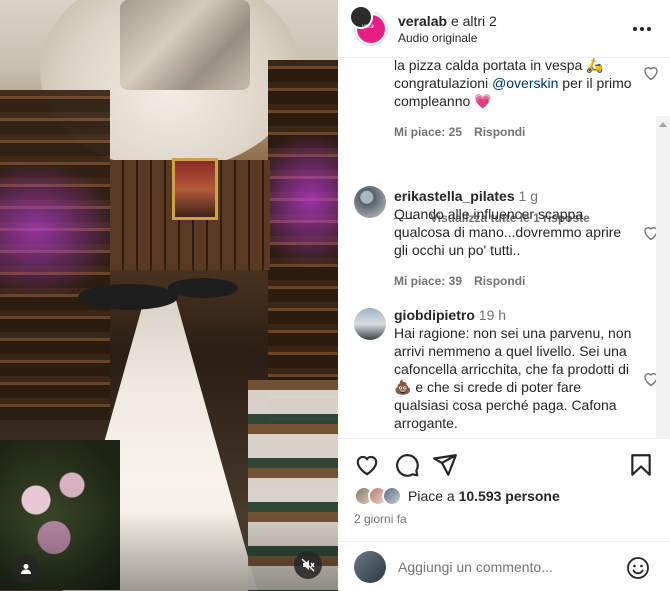  What do you see at coordinates (525, 83) in the screenshot?
I see `mention-link: @overskin` at bounding box center [525, 83].